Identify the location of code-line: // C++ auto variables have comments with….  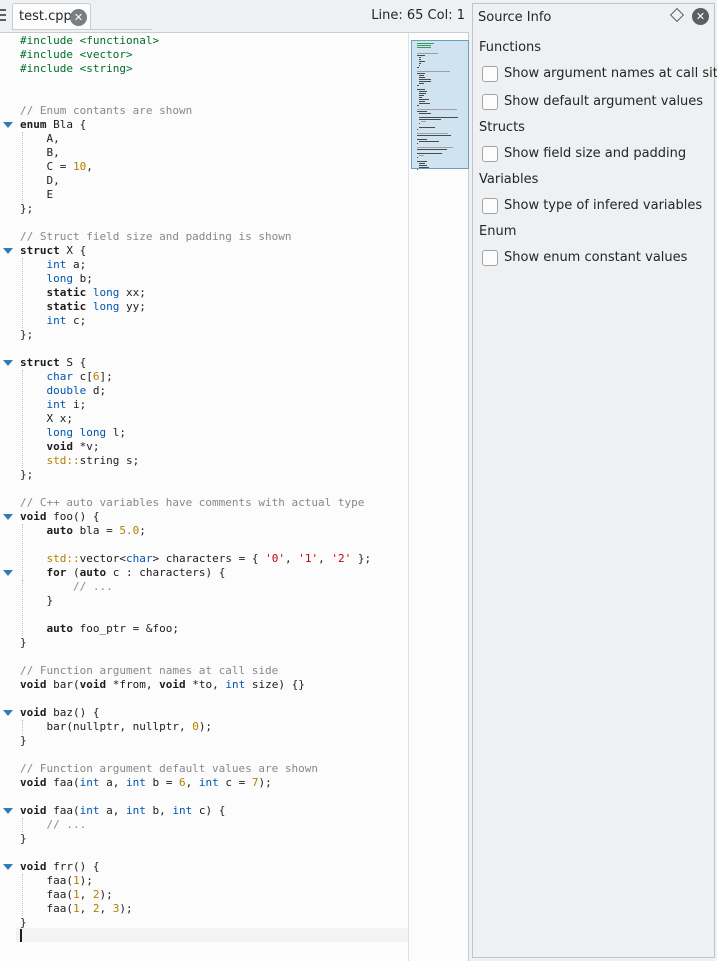
(192, 503).